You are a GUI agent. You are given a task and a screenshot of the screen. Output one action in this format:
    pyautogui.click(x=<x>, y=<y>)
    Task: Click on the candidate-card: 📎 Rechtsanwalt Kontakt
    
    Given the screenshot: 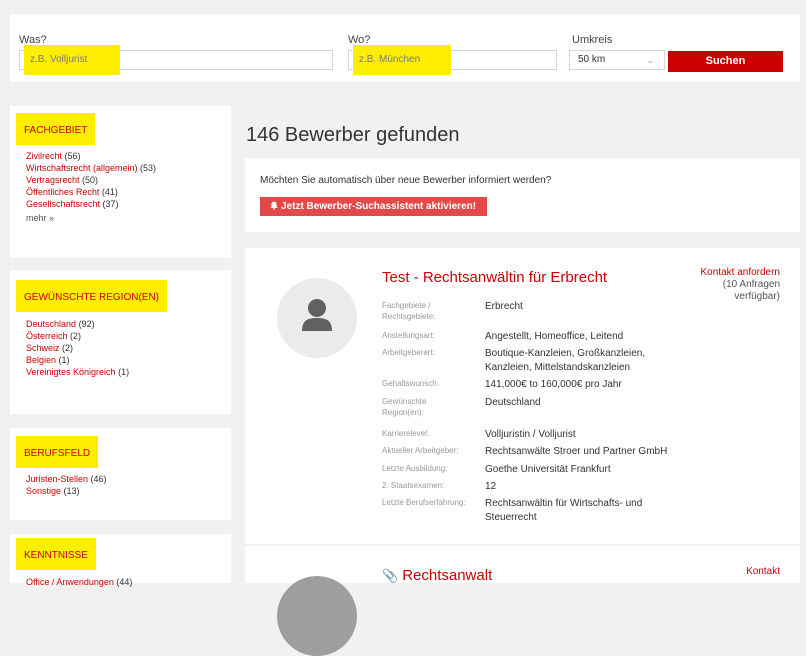 What is the action you would take?
    pyautogui.click(x=522, y=601)
    